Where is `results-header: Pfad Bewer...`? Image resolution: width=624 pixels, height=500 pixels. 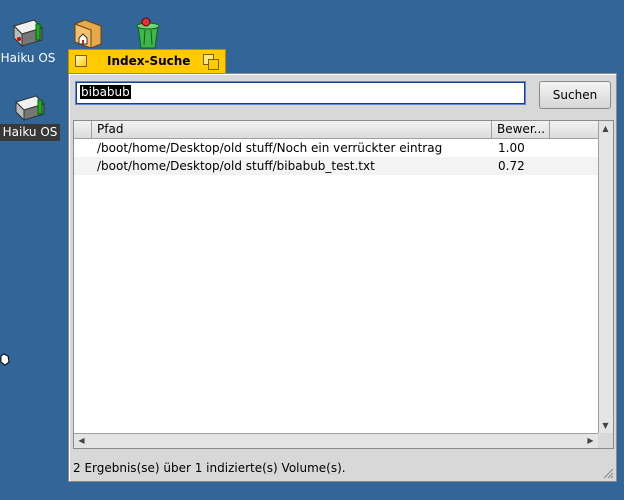
results-header: Pfad Bewer... is located at coordinates (336, 130).